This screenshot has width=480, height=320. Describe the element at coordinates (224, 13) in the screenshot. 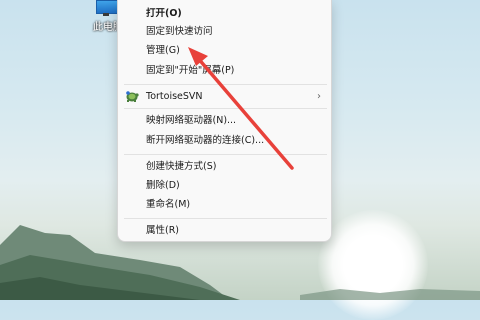

I see `menu-item-open: 打开(O)` at that location.